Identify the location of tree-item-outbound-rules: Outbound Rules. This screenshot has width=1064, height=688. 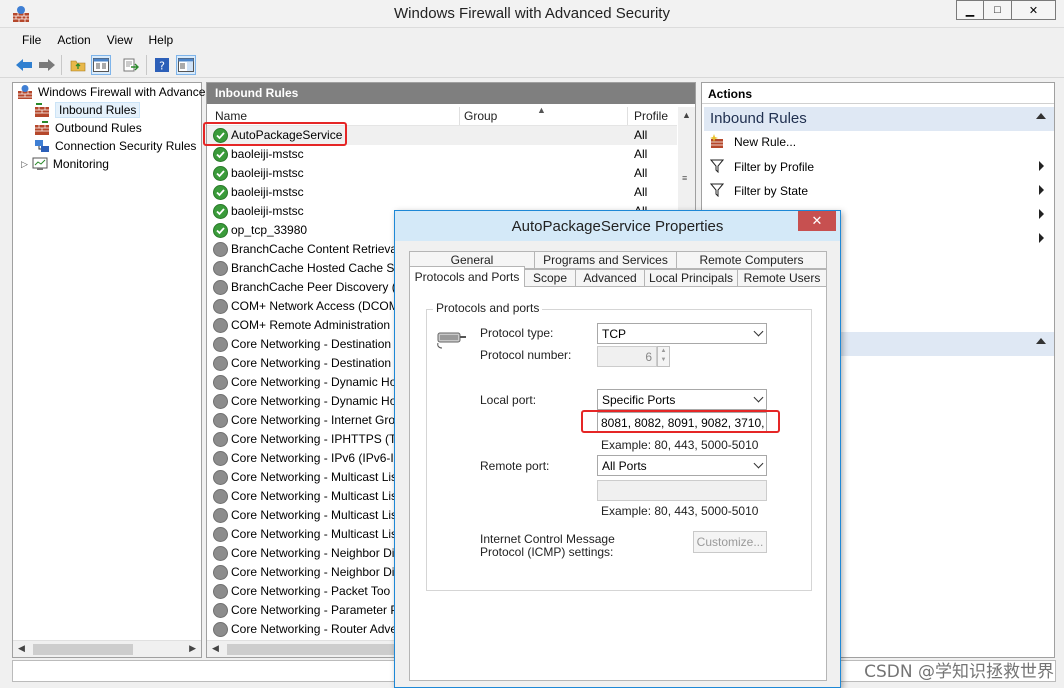
(88, 128).